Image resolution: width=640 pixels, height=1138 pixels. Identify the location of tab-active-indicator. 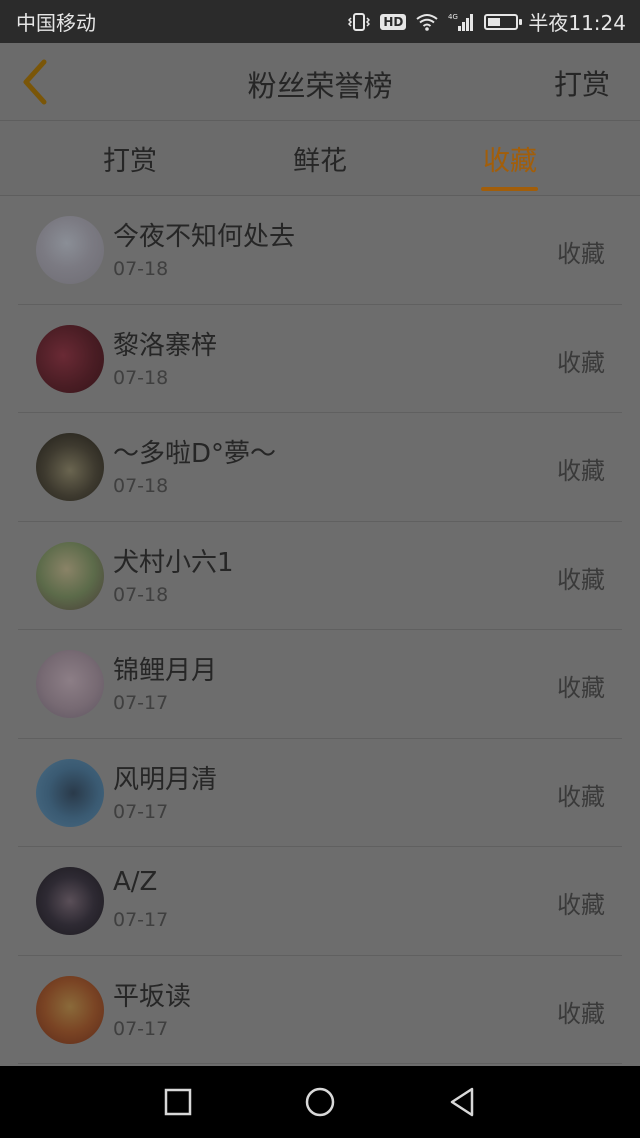
(509, 189).